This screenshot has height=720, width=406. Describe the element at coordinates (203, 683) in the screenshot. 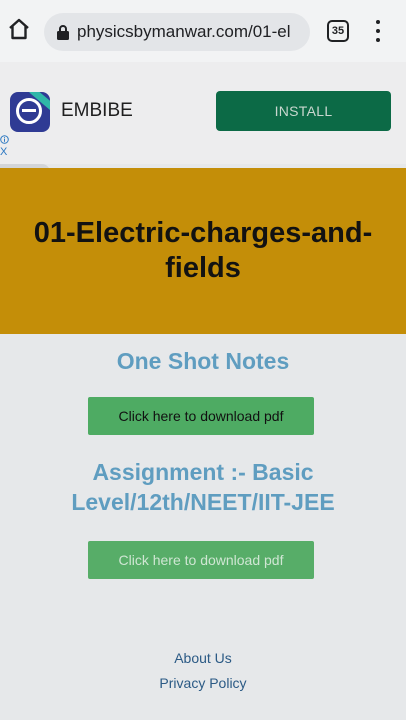

I see `footer-link-privacy: Privacy Policy` at that location.